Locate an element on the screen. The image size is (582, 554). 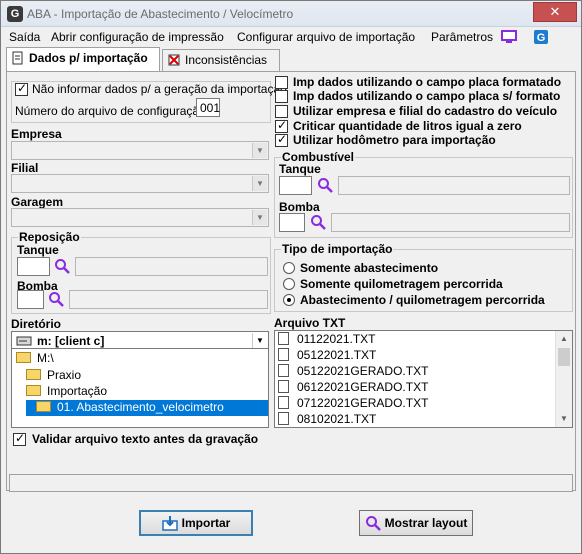
empresa-label: Empresa is located at coordinates (36, 134).